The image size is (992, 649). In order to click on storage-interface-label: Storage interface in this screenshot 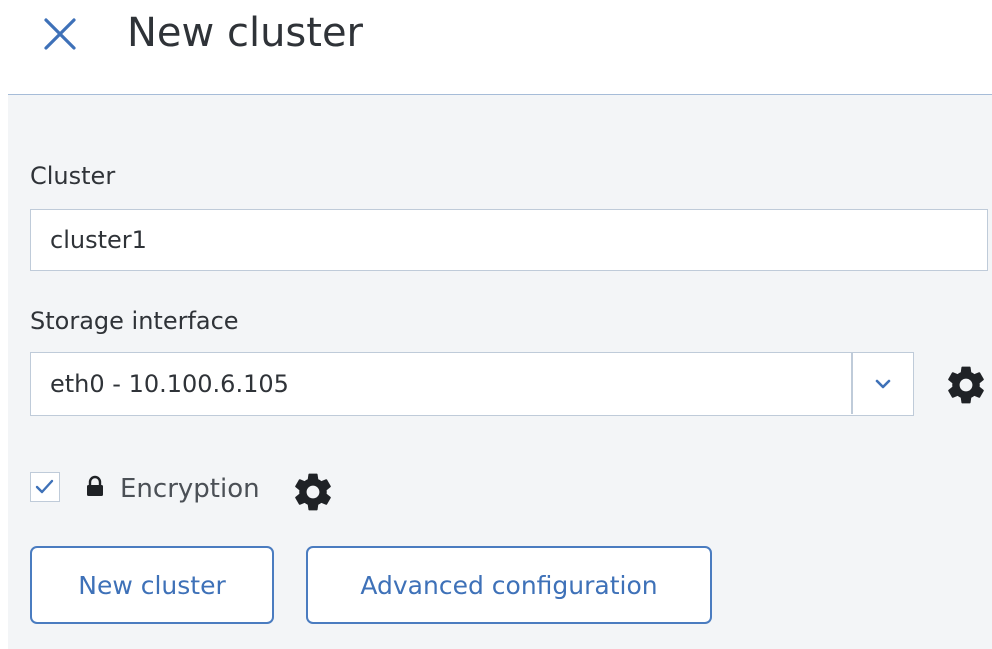, I will do `click(134, 321)`.